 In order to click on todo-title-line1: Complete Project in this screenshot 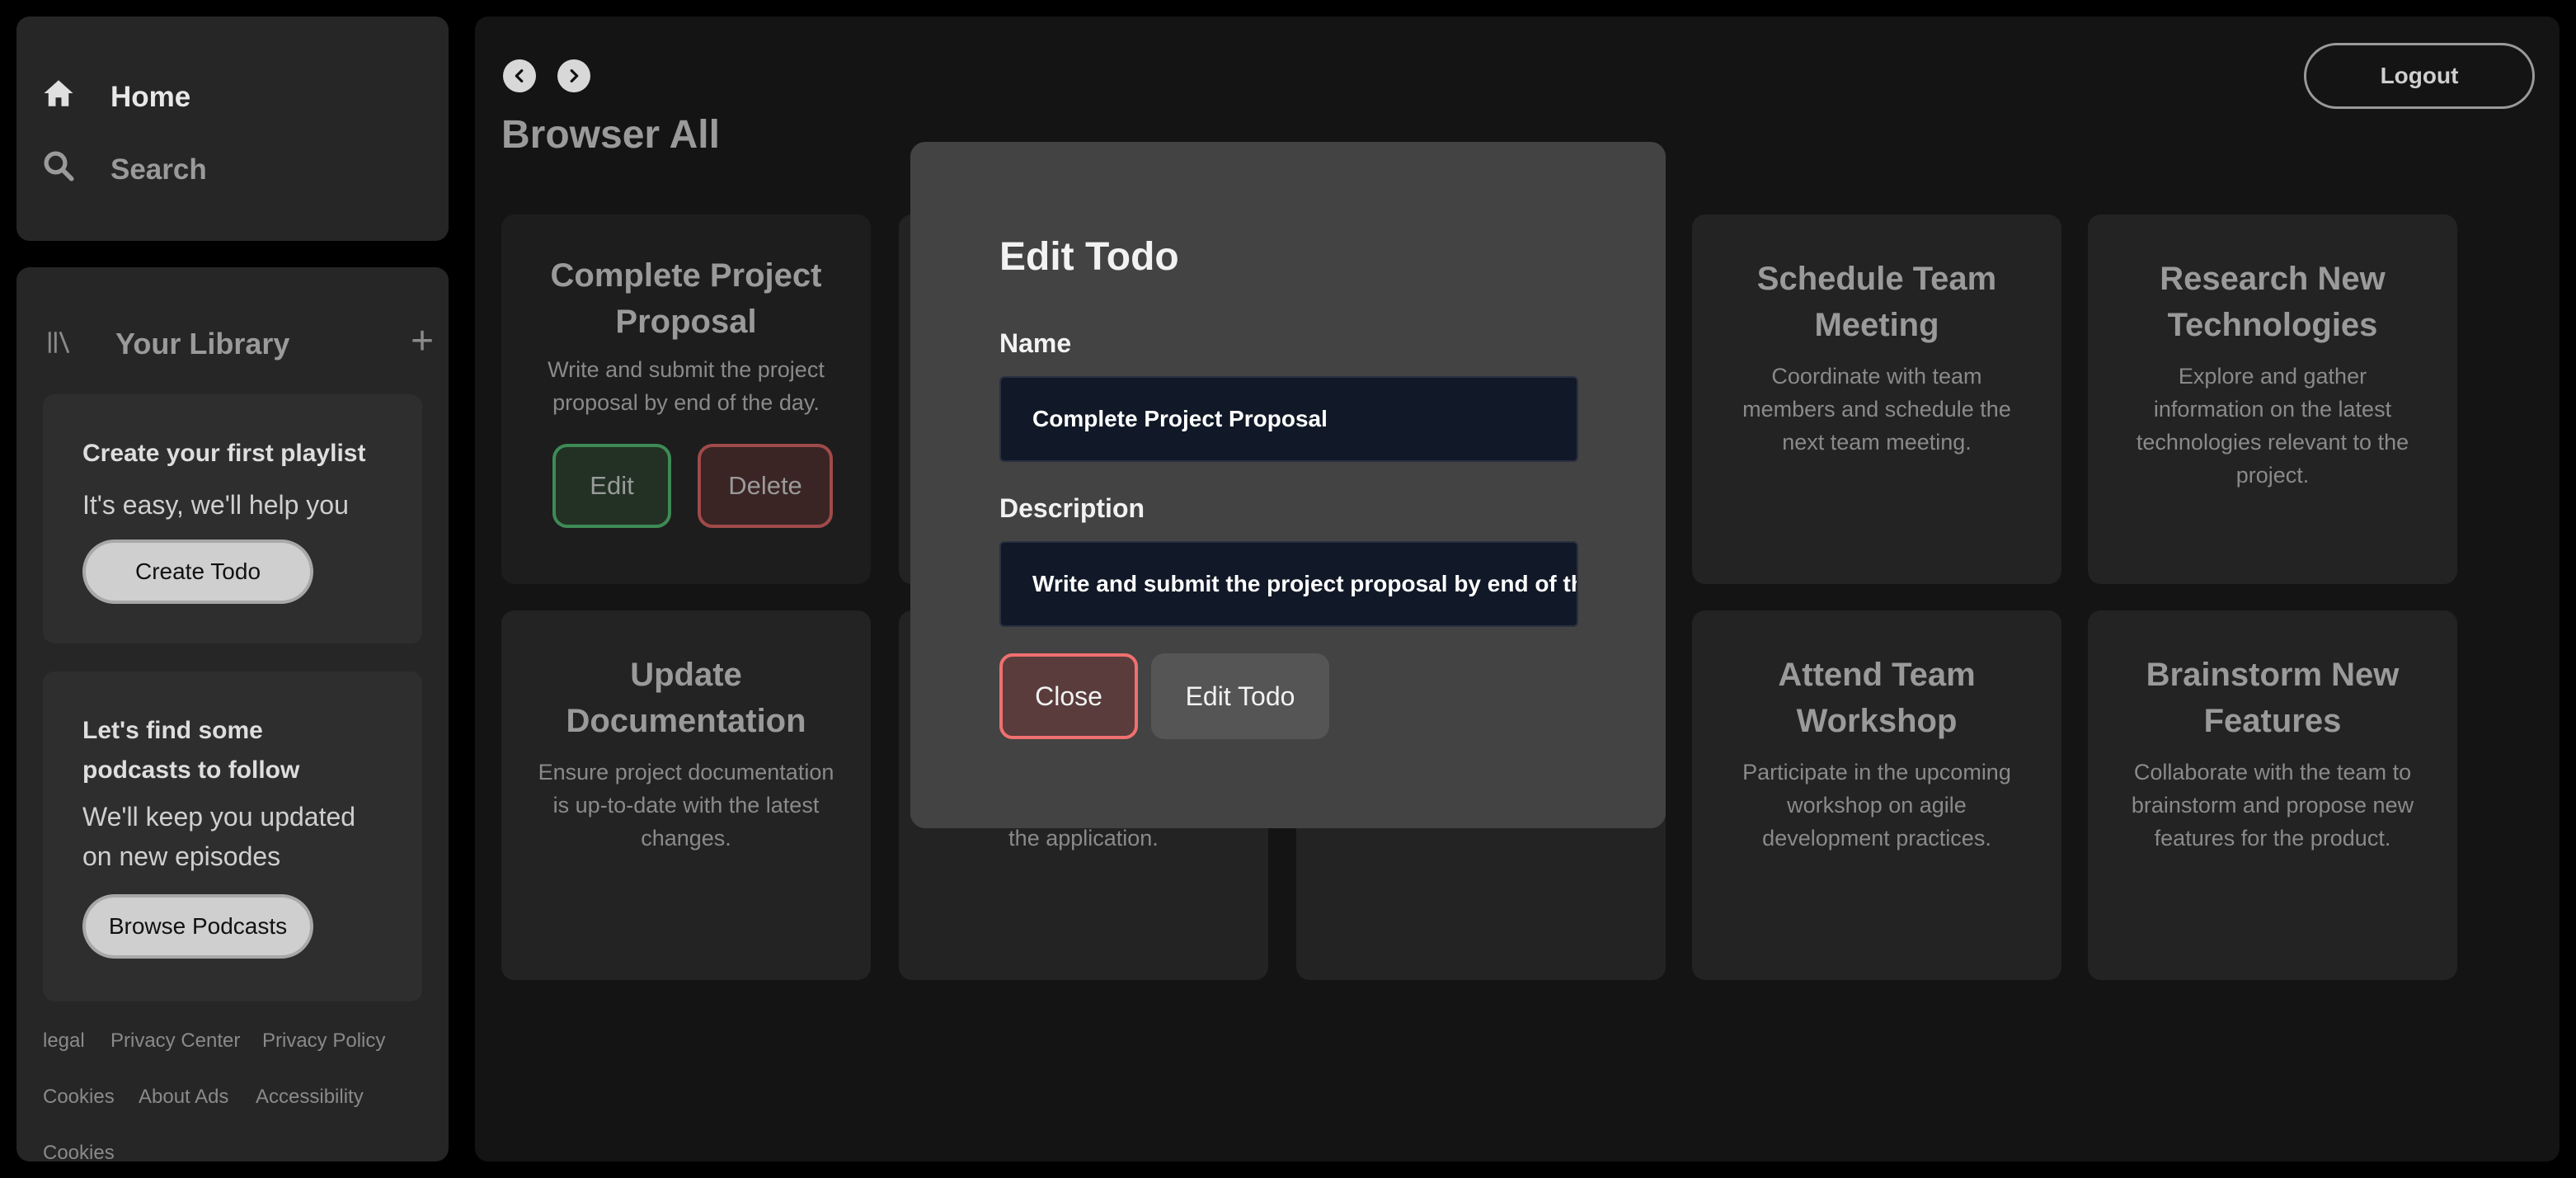, I will do `click(686, 275)`.